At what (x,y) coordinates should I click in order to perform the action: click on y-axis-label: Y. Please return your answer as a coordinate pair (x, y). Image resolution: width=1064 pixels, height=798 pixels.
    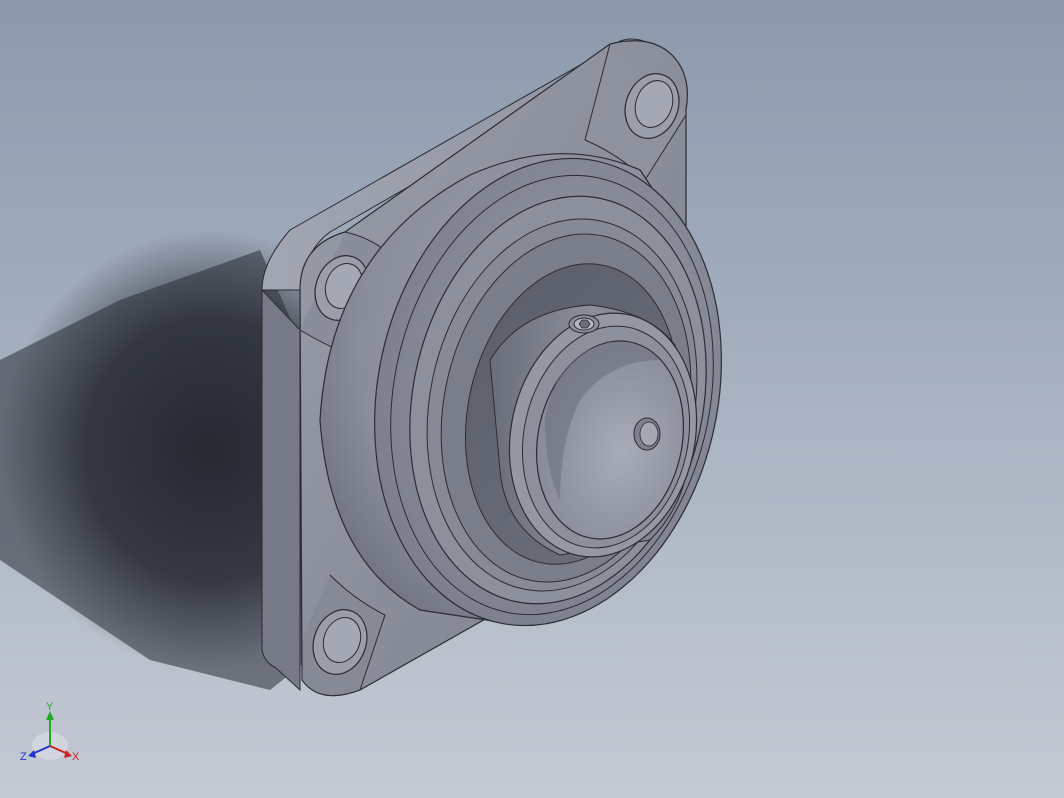
    Looking at the image, I should click on (50, 707).